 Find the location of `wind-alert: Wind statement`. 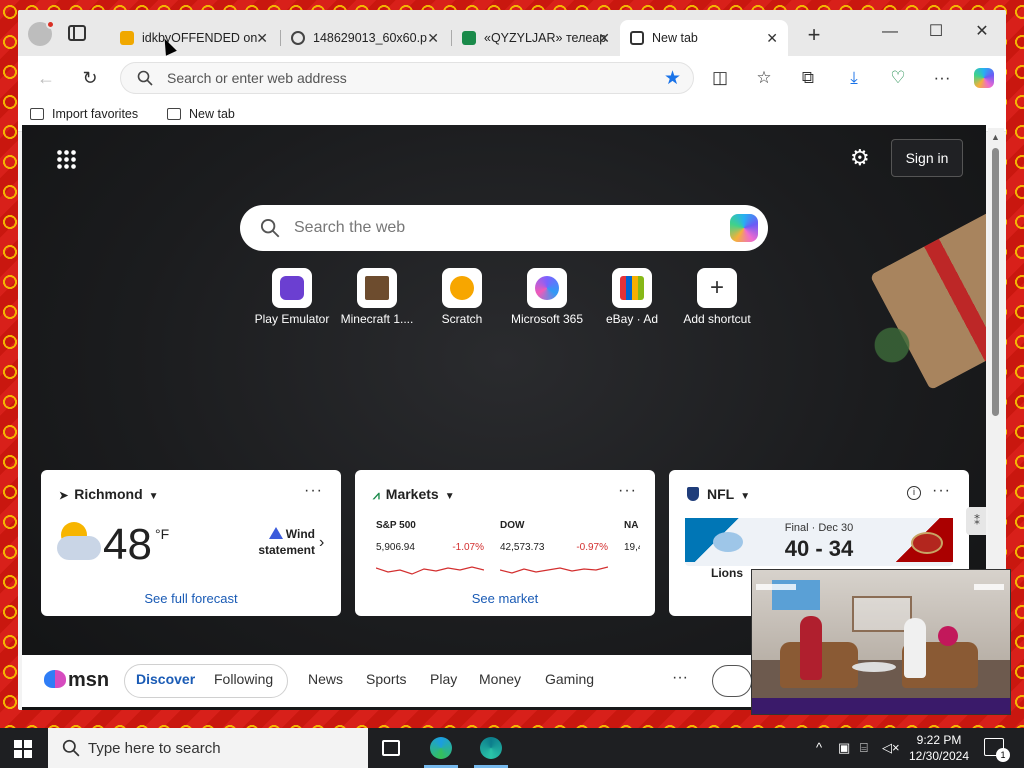

wind-alert: Wind statement is located at coordinates (284, 542).